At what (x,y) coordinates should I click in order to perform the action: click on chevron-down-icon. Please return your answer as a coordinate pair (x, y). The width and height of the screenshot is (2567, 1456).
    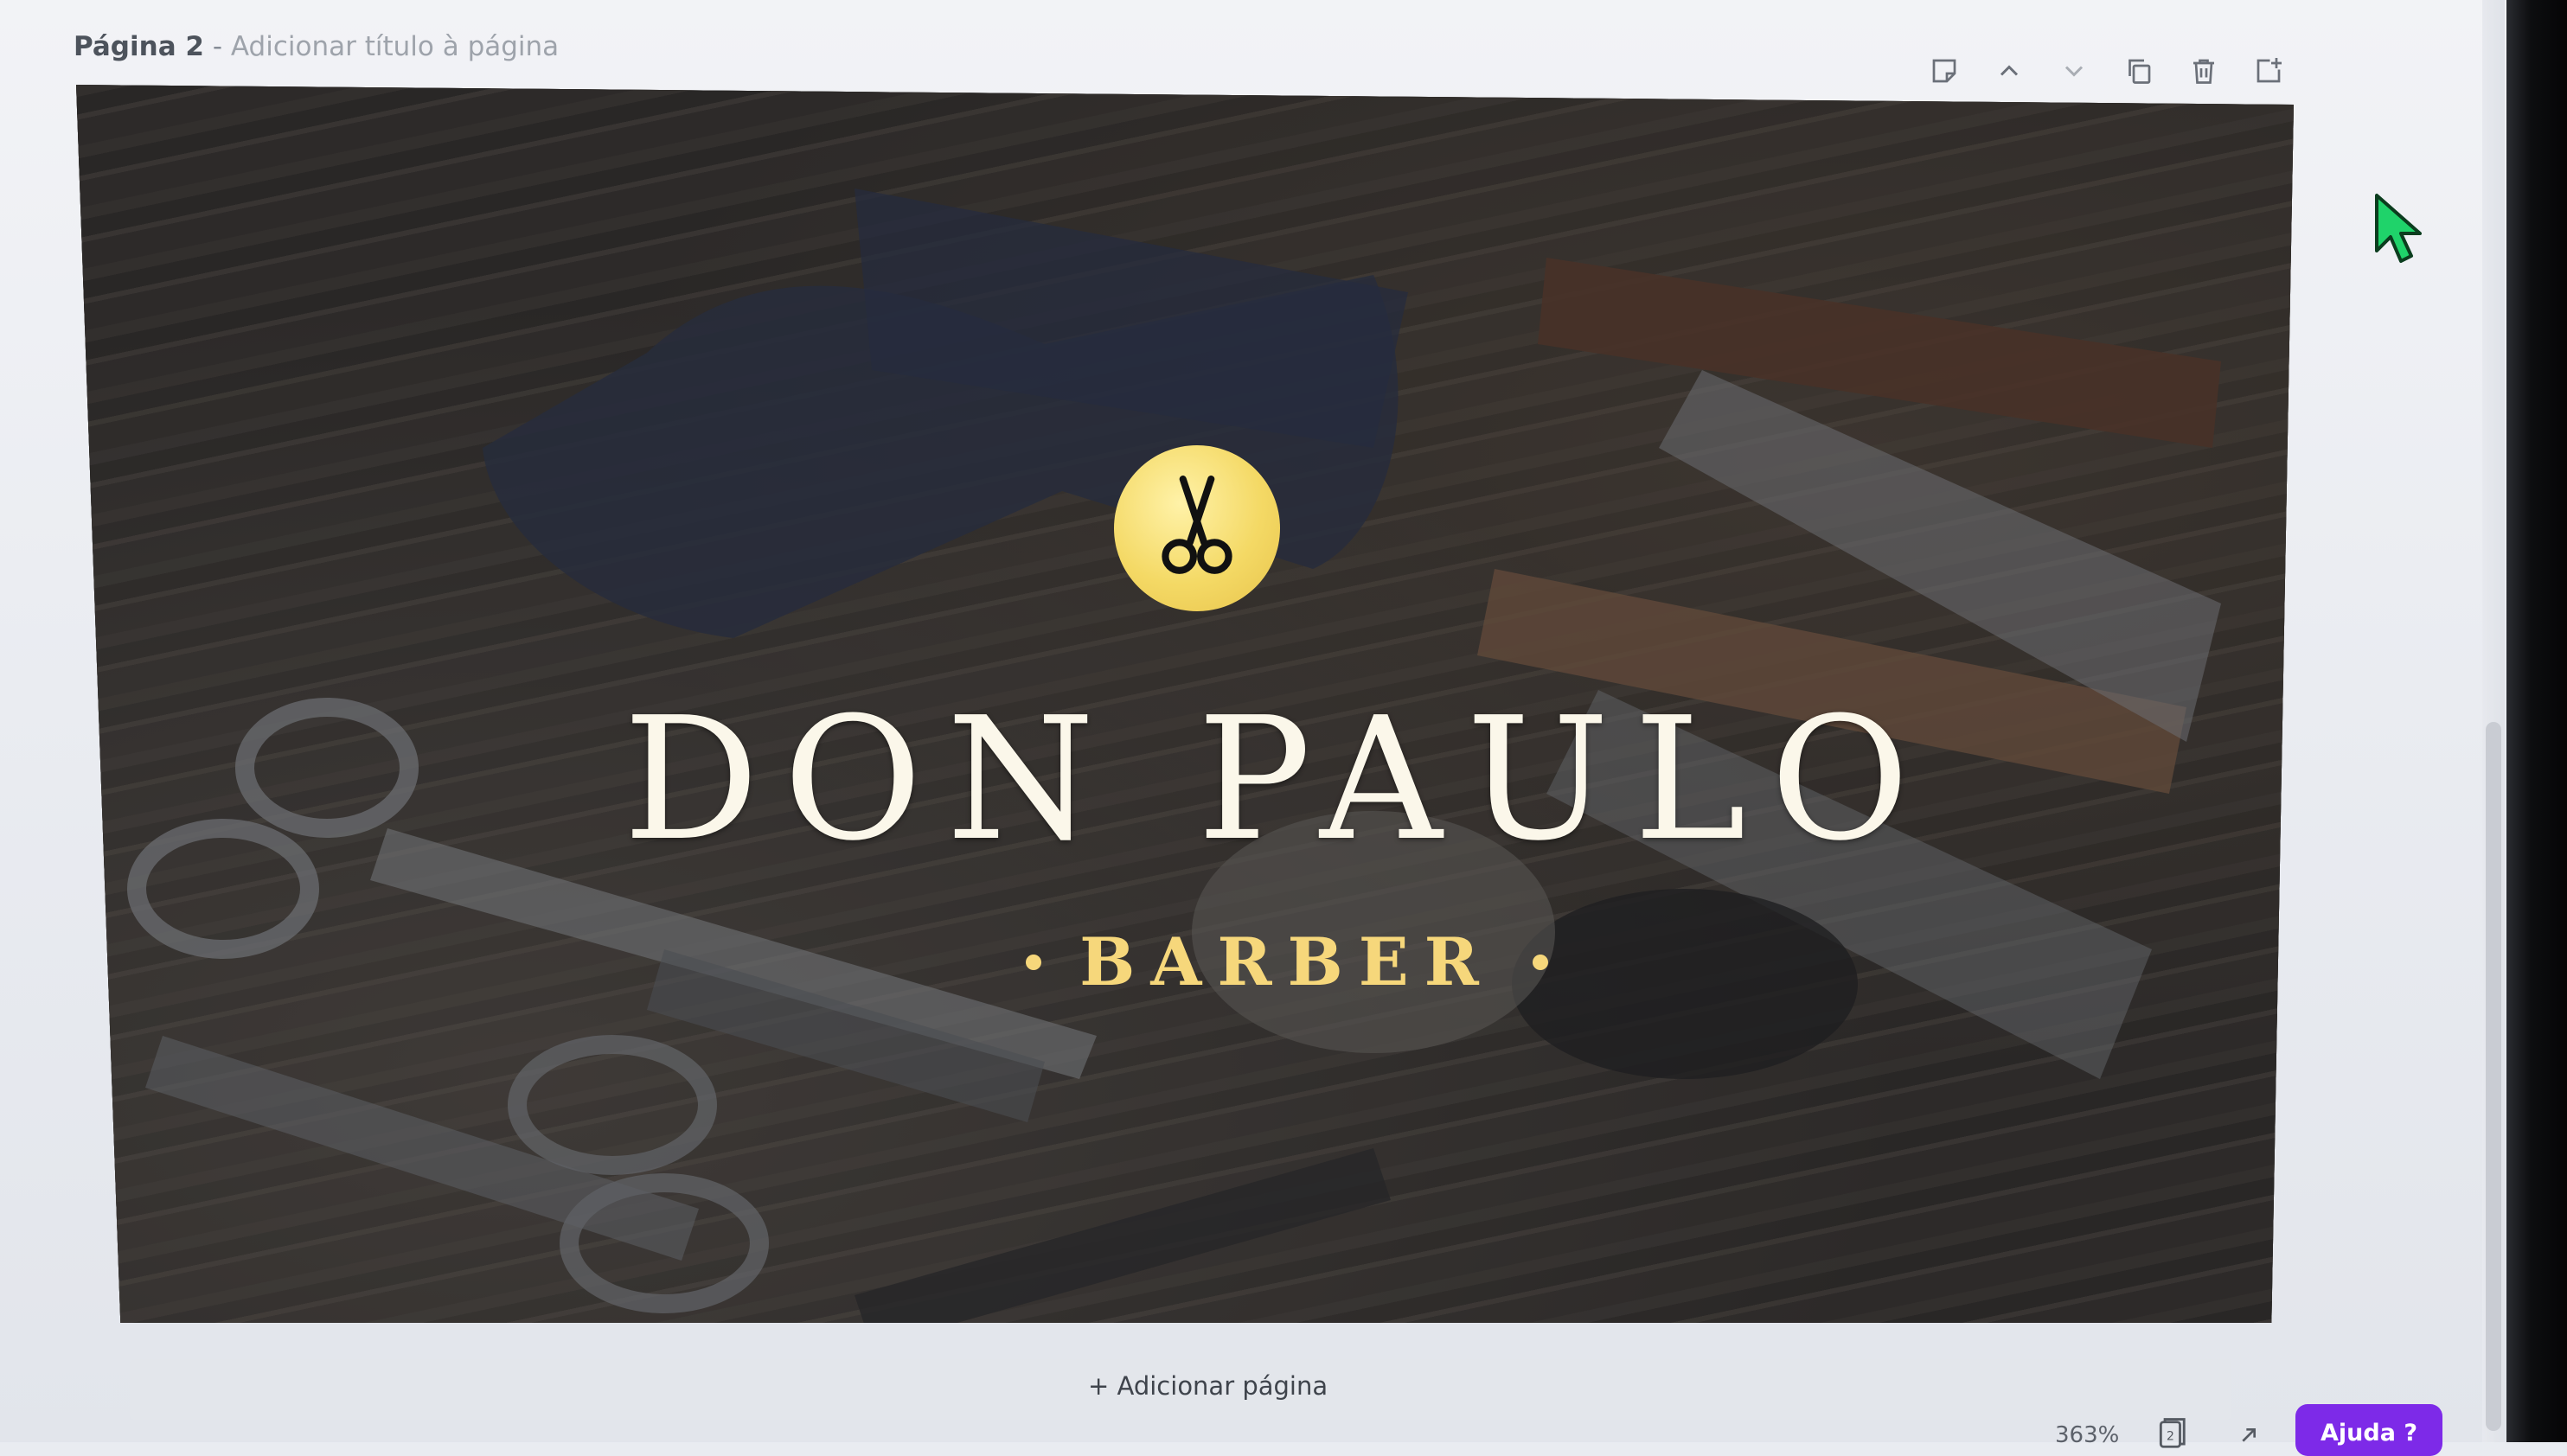
    Looking at the image, I should click on (2074, 72).